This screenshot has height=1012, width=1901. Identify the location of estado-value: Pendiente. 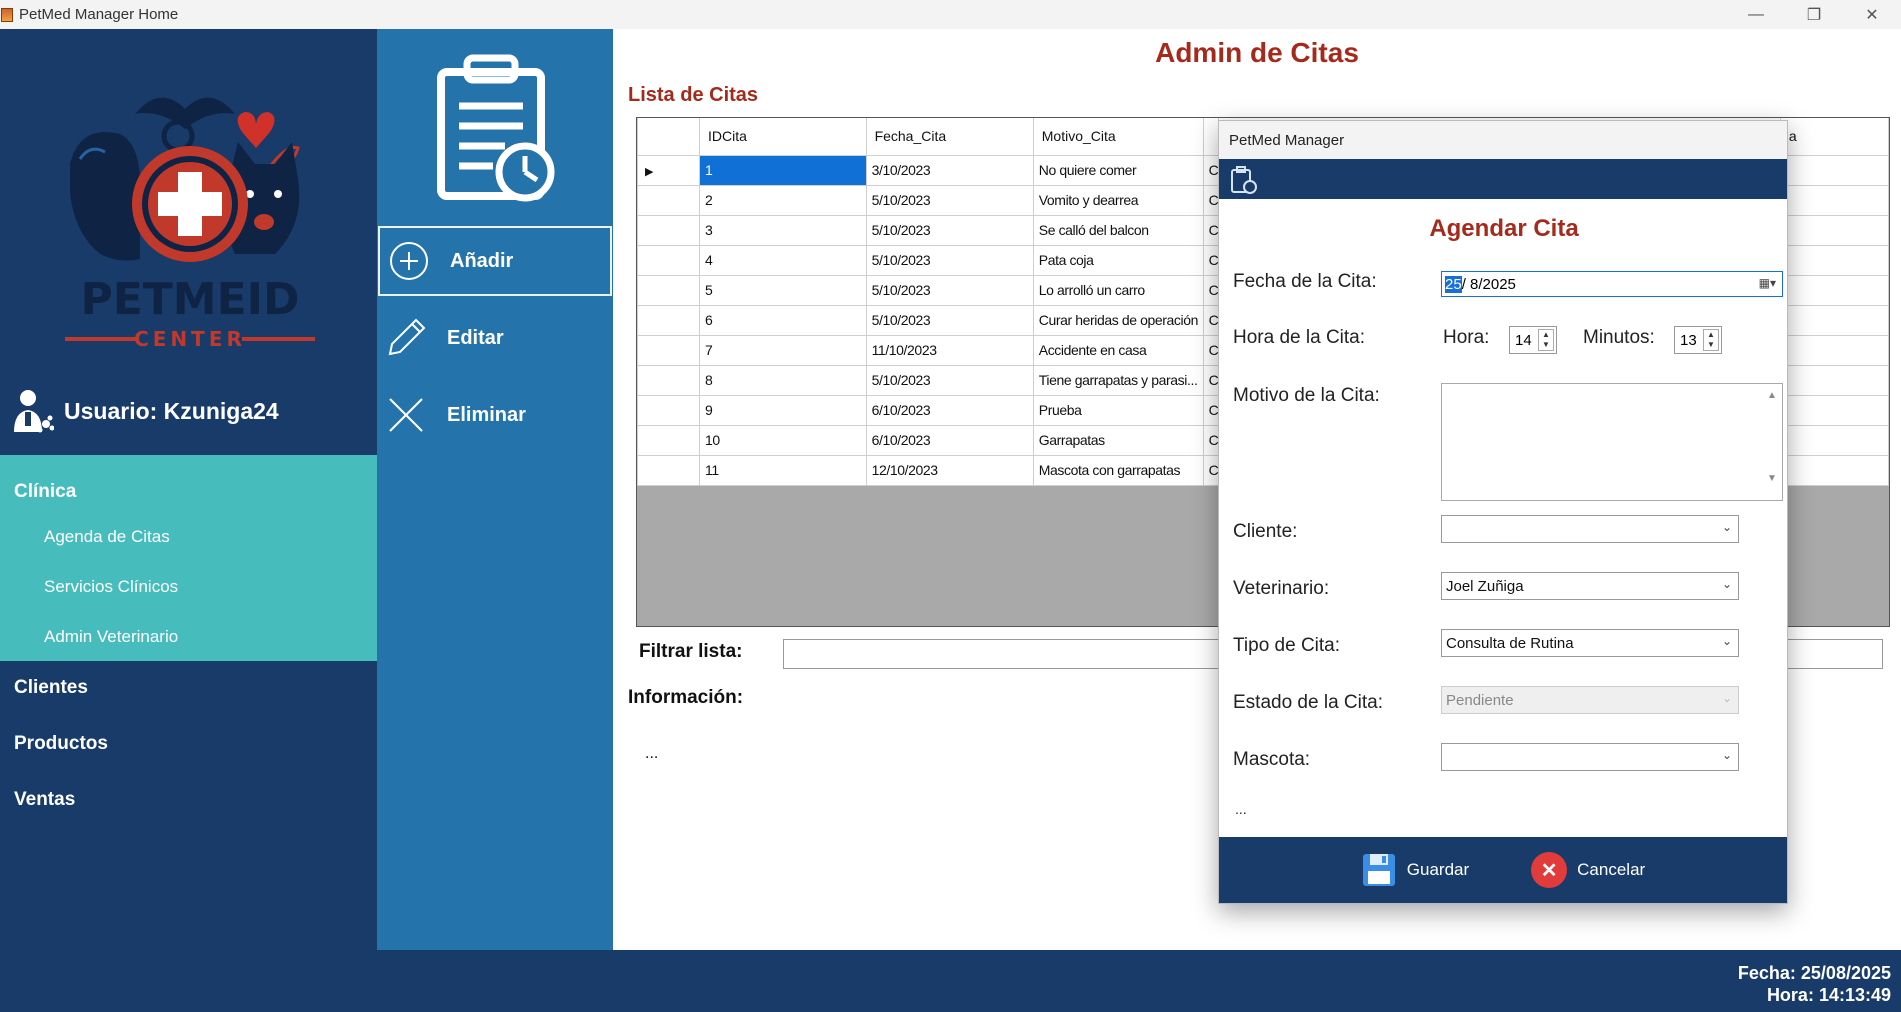
(1480, 700).